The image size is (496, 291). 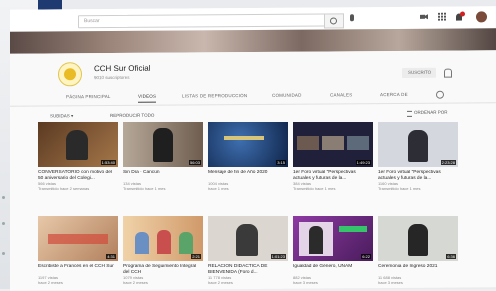 What do you see at coordinates (440, 94) in the screenshot?
I see `channel-search-icon` at bounding box center [440, 94].